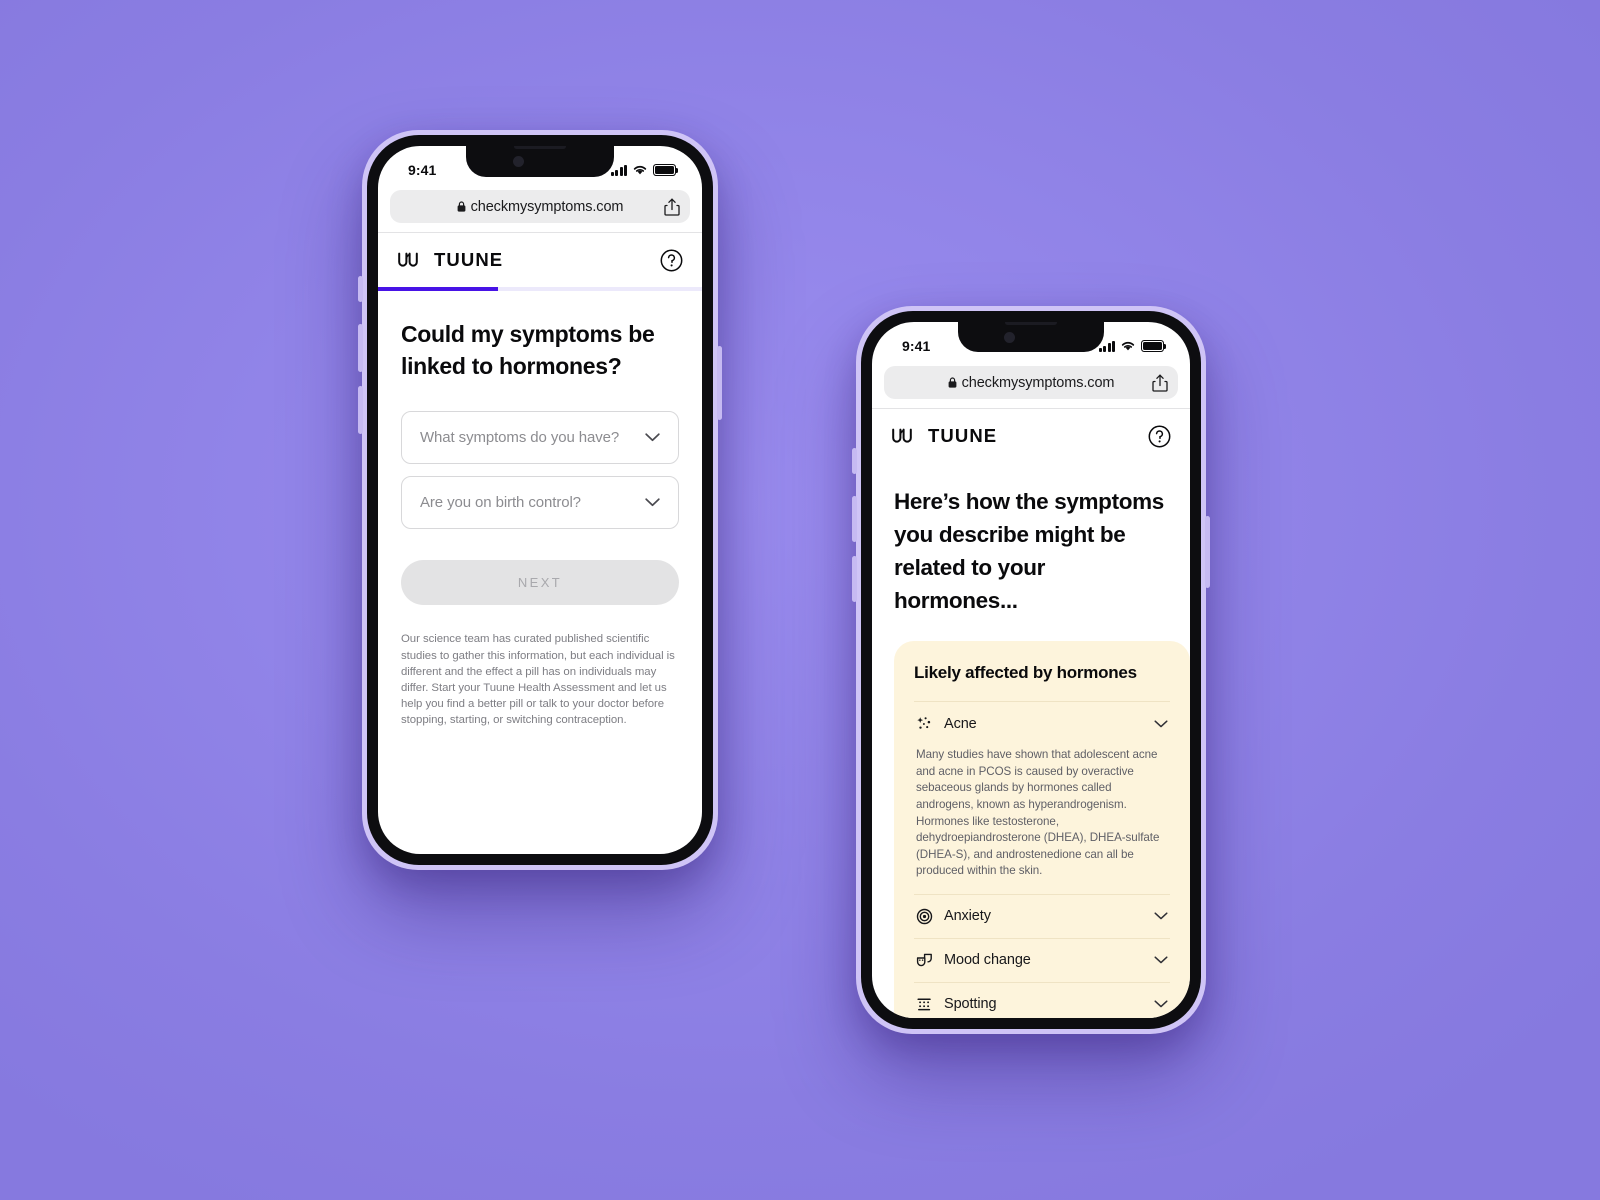  Describe the element at coordinates (1025, 673) in the screenshot. I see `results-card-title: Likely affected by hormones` at that location.